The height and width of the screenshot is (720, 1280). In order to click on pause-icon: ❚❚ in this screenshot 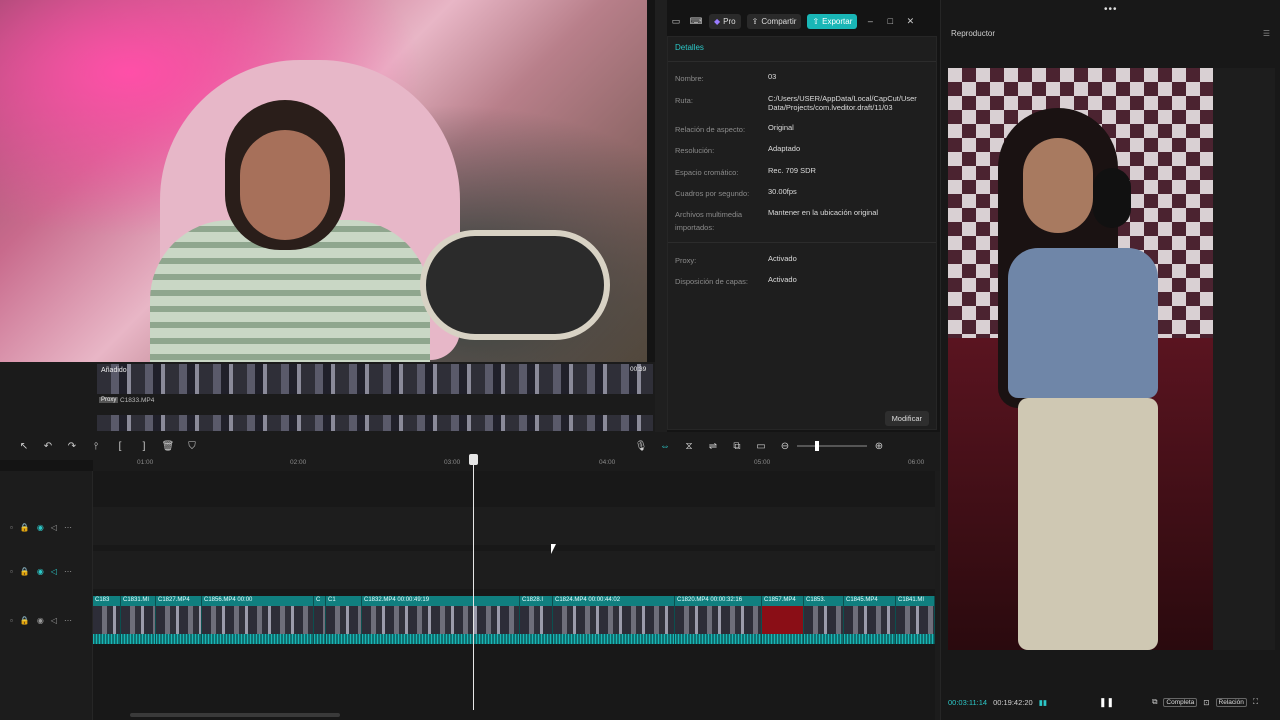, I will do `click(1106, 702)`.